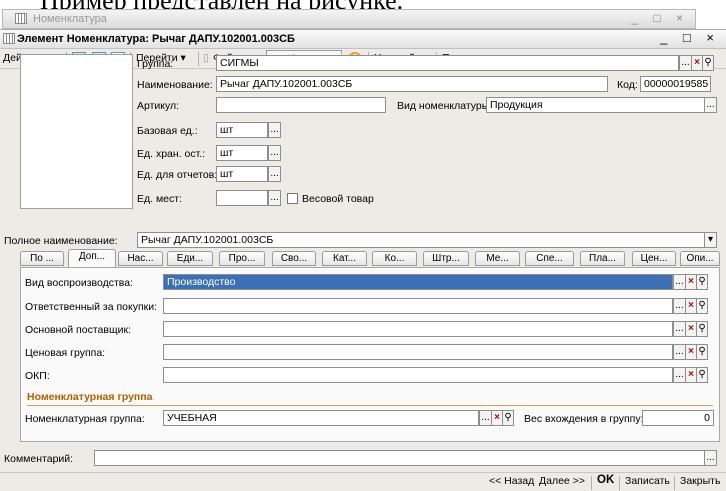 This screenshot has width=726, height=491. Describe the element at coordinates (562, 481) in the screenshot. I see `next-button: Далее >>` at that location.